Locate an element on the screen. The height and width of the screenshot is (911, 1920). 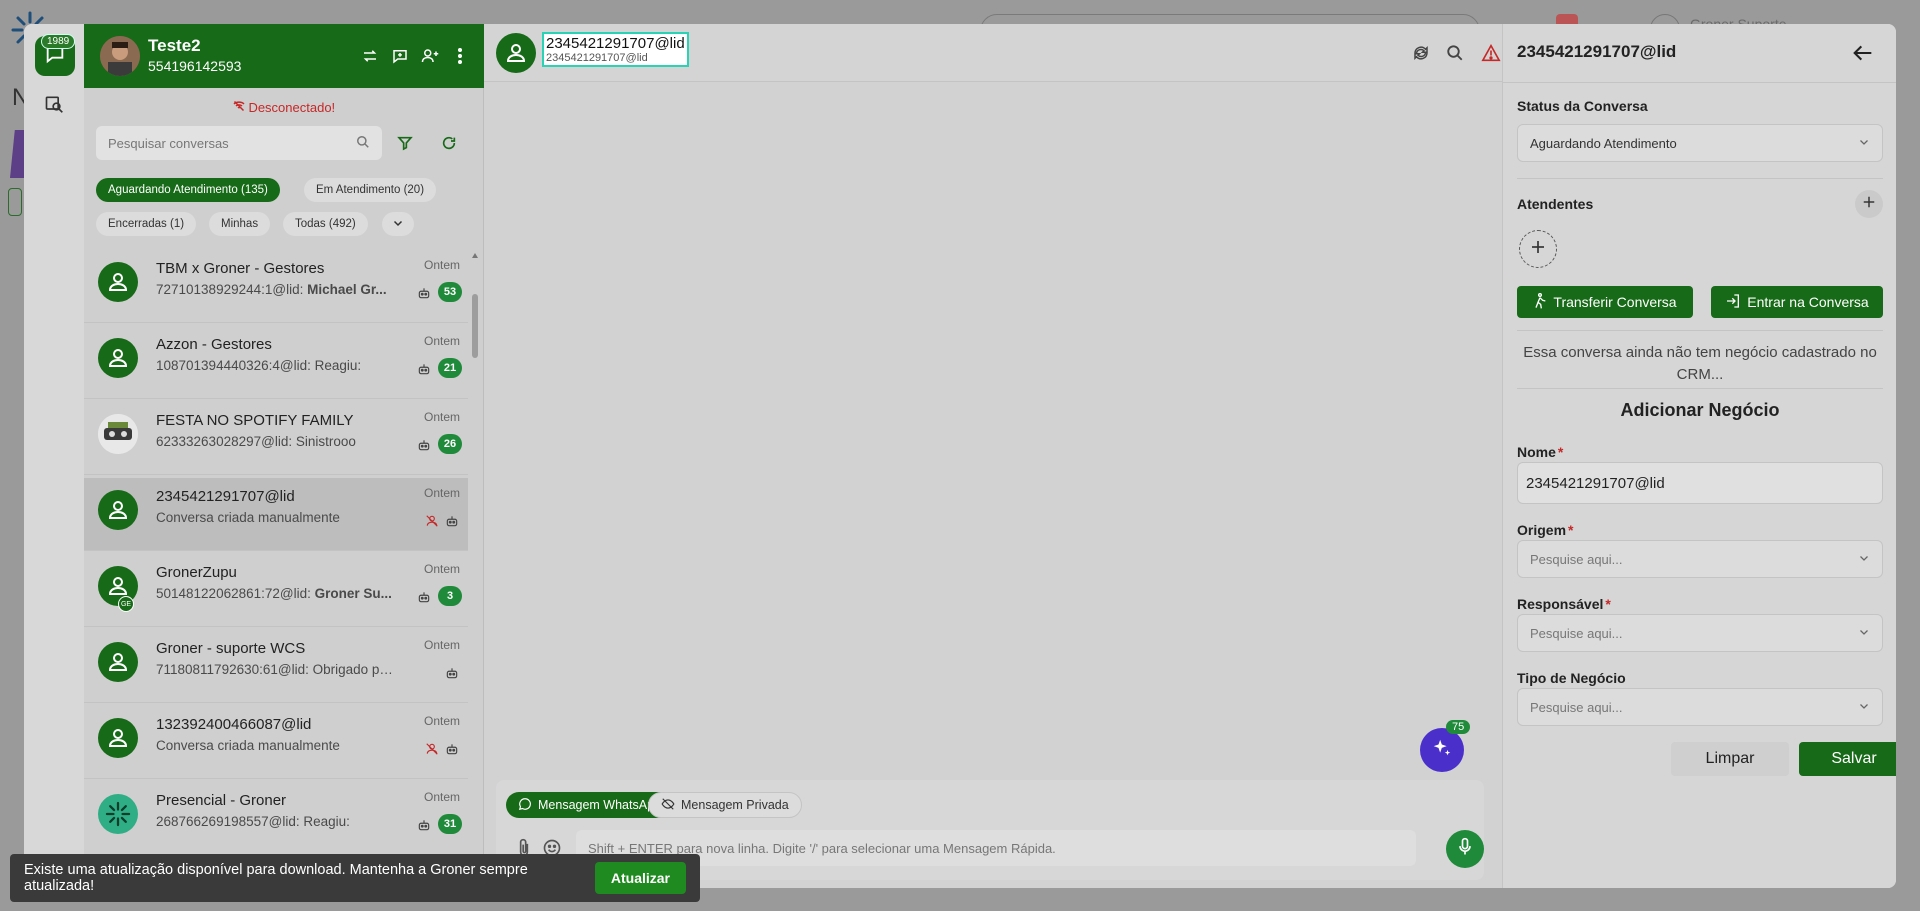
conversation-title: FESTA NO SPOTIFY FAMILY is located at coordinates (255, 420).